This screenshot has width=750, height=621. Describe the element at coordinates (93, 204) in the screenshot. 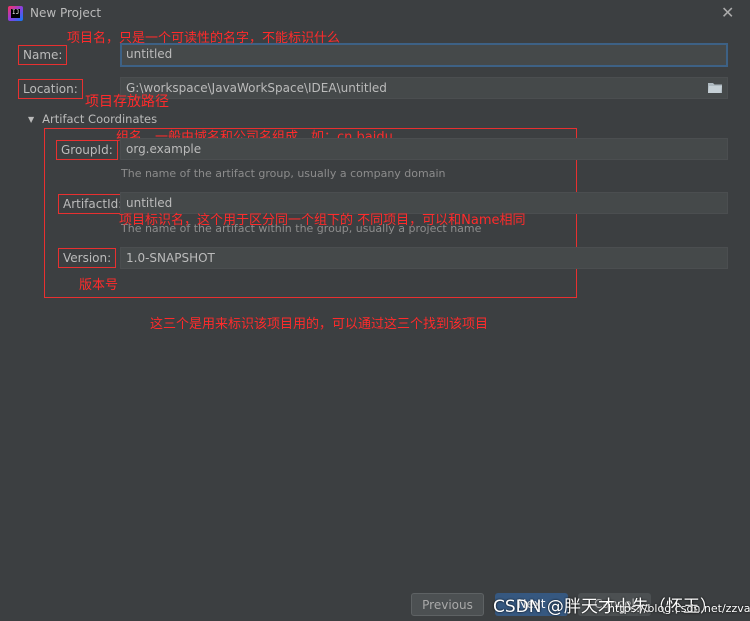

I see `artifact-id-label: ArtifactId:` at that location.